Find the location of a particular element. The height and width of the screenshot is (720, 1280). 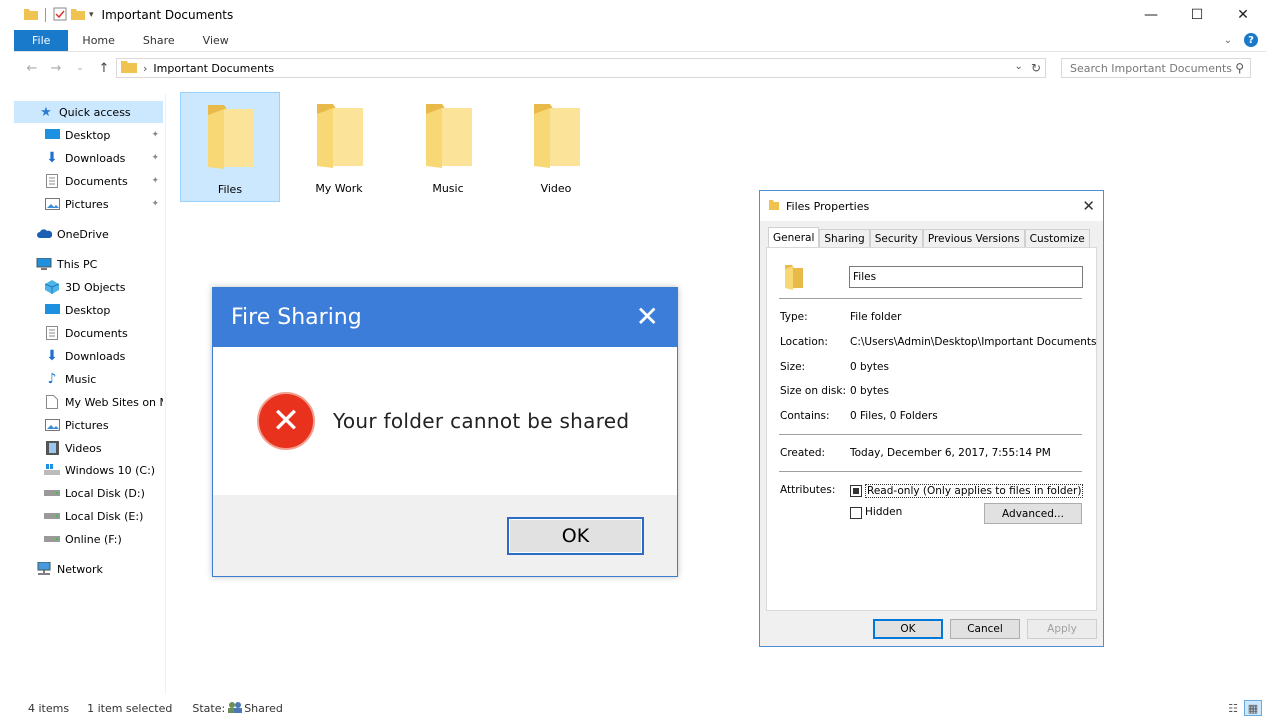

hidden-label: Hidden is located at coordinates (883, 512).